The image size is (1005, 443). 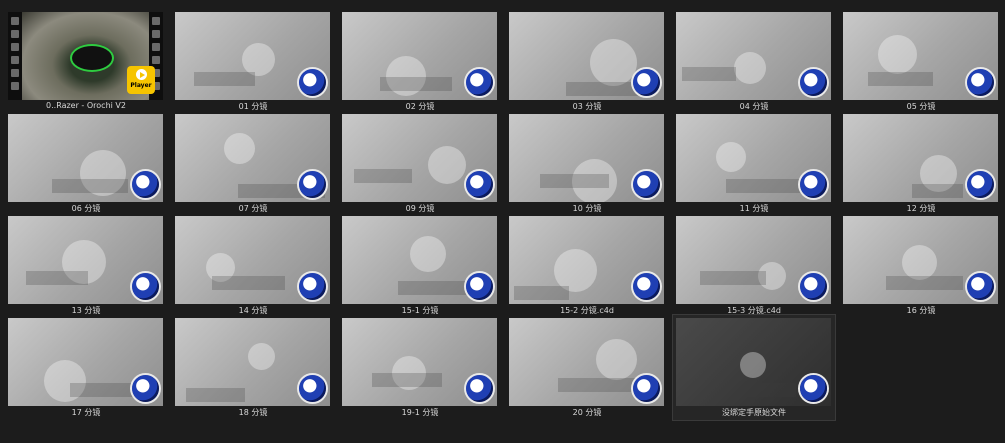 I want to click on file-tile: 12 分镜, so click(x=921, y=163).